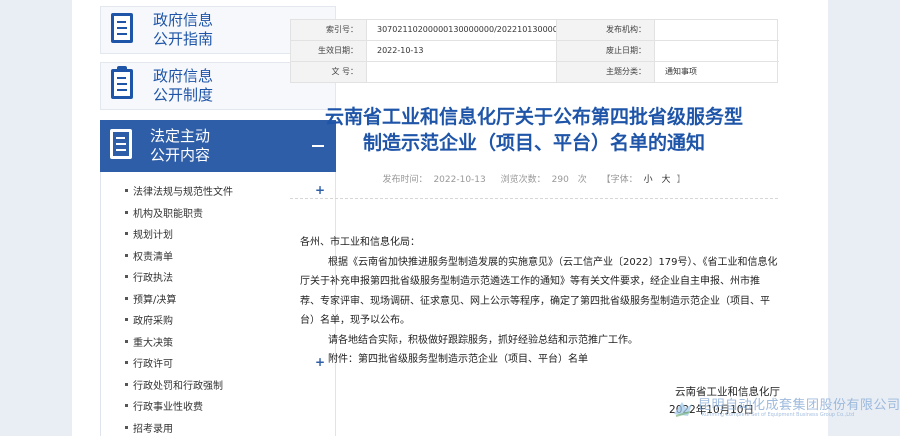 This screenshot has width=900, height=436. Describe the element at coordinates (153, 278) in the screenshot. I see `sidebar-menu-label: 行政执法` at that location.